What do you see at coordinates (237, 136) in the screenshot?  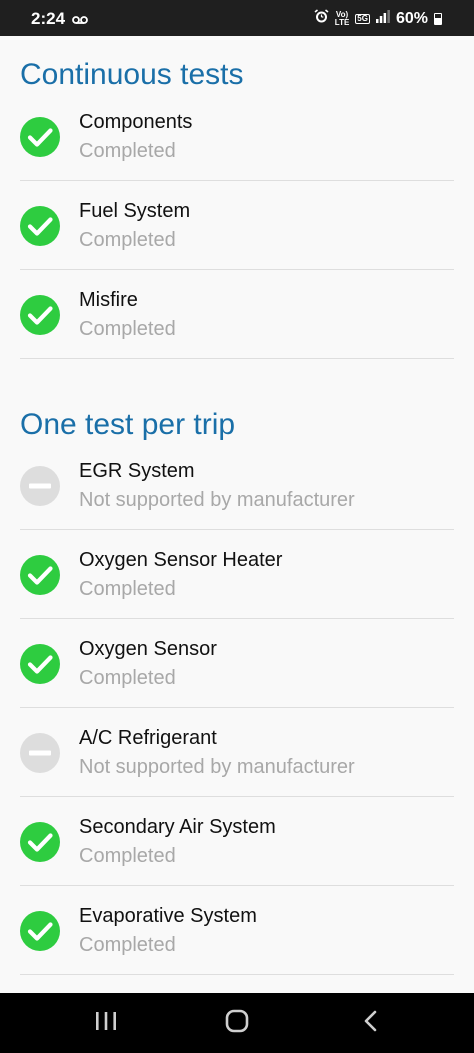 I see `list-item: Components Completed` at bounding box center [237, 136].